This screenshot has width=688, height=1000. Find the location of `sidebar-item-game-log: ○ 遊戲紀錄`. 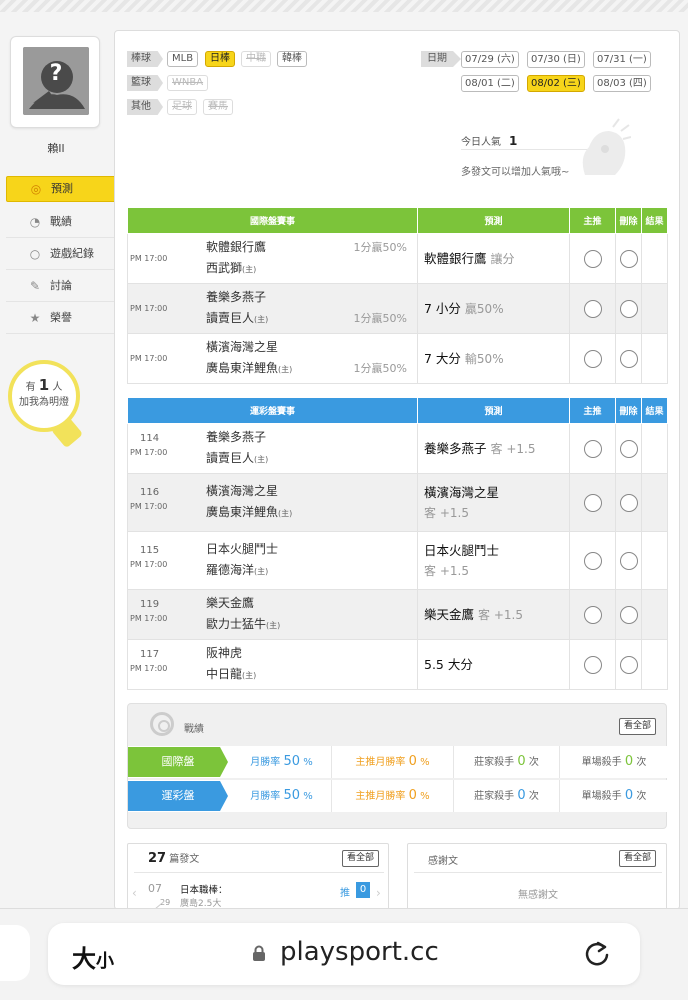

sidebar-item-game-log: ○ 遊戲紀錄 is located at coordinates (61, 254).